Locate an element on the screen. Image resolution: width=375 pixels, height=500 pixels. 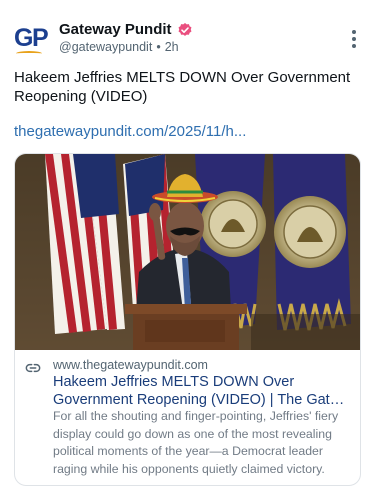
podium is located at coordinates (186, 327).